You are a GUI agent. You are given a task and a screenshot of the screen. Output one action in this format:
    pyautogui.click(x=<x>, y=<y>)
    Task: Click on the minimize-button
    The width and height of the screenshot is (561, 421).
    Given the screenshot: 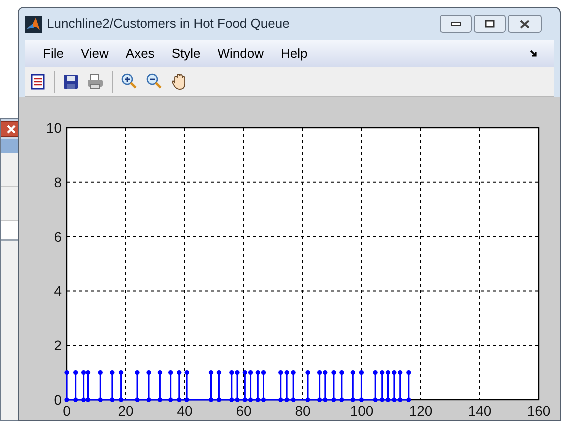 What is the action you would take?
    pyautogui.click(x=456, y=24)
    